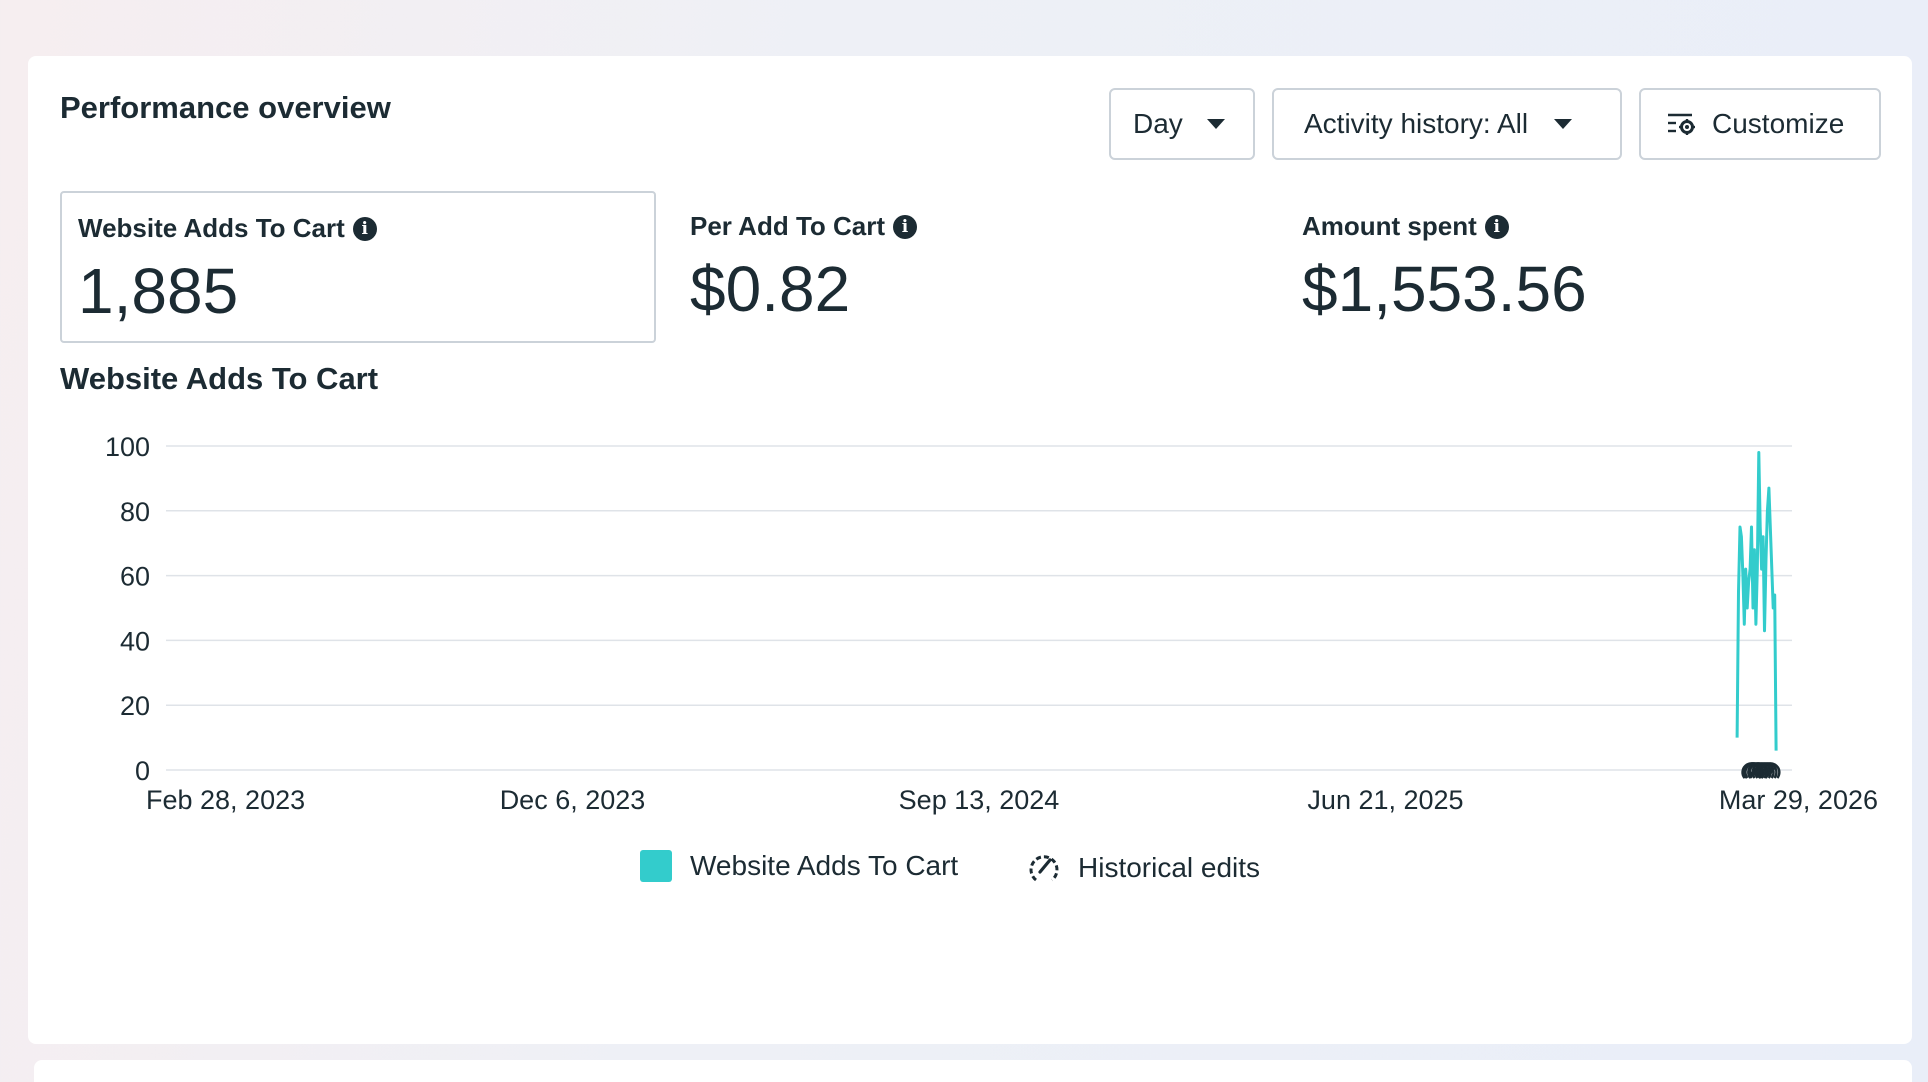 Image resolution: width=1928 pixels, height=1082 pixels. I want to click on x-tick-label: Sep 13, 2024, so click(979, 800).